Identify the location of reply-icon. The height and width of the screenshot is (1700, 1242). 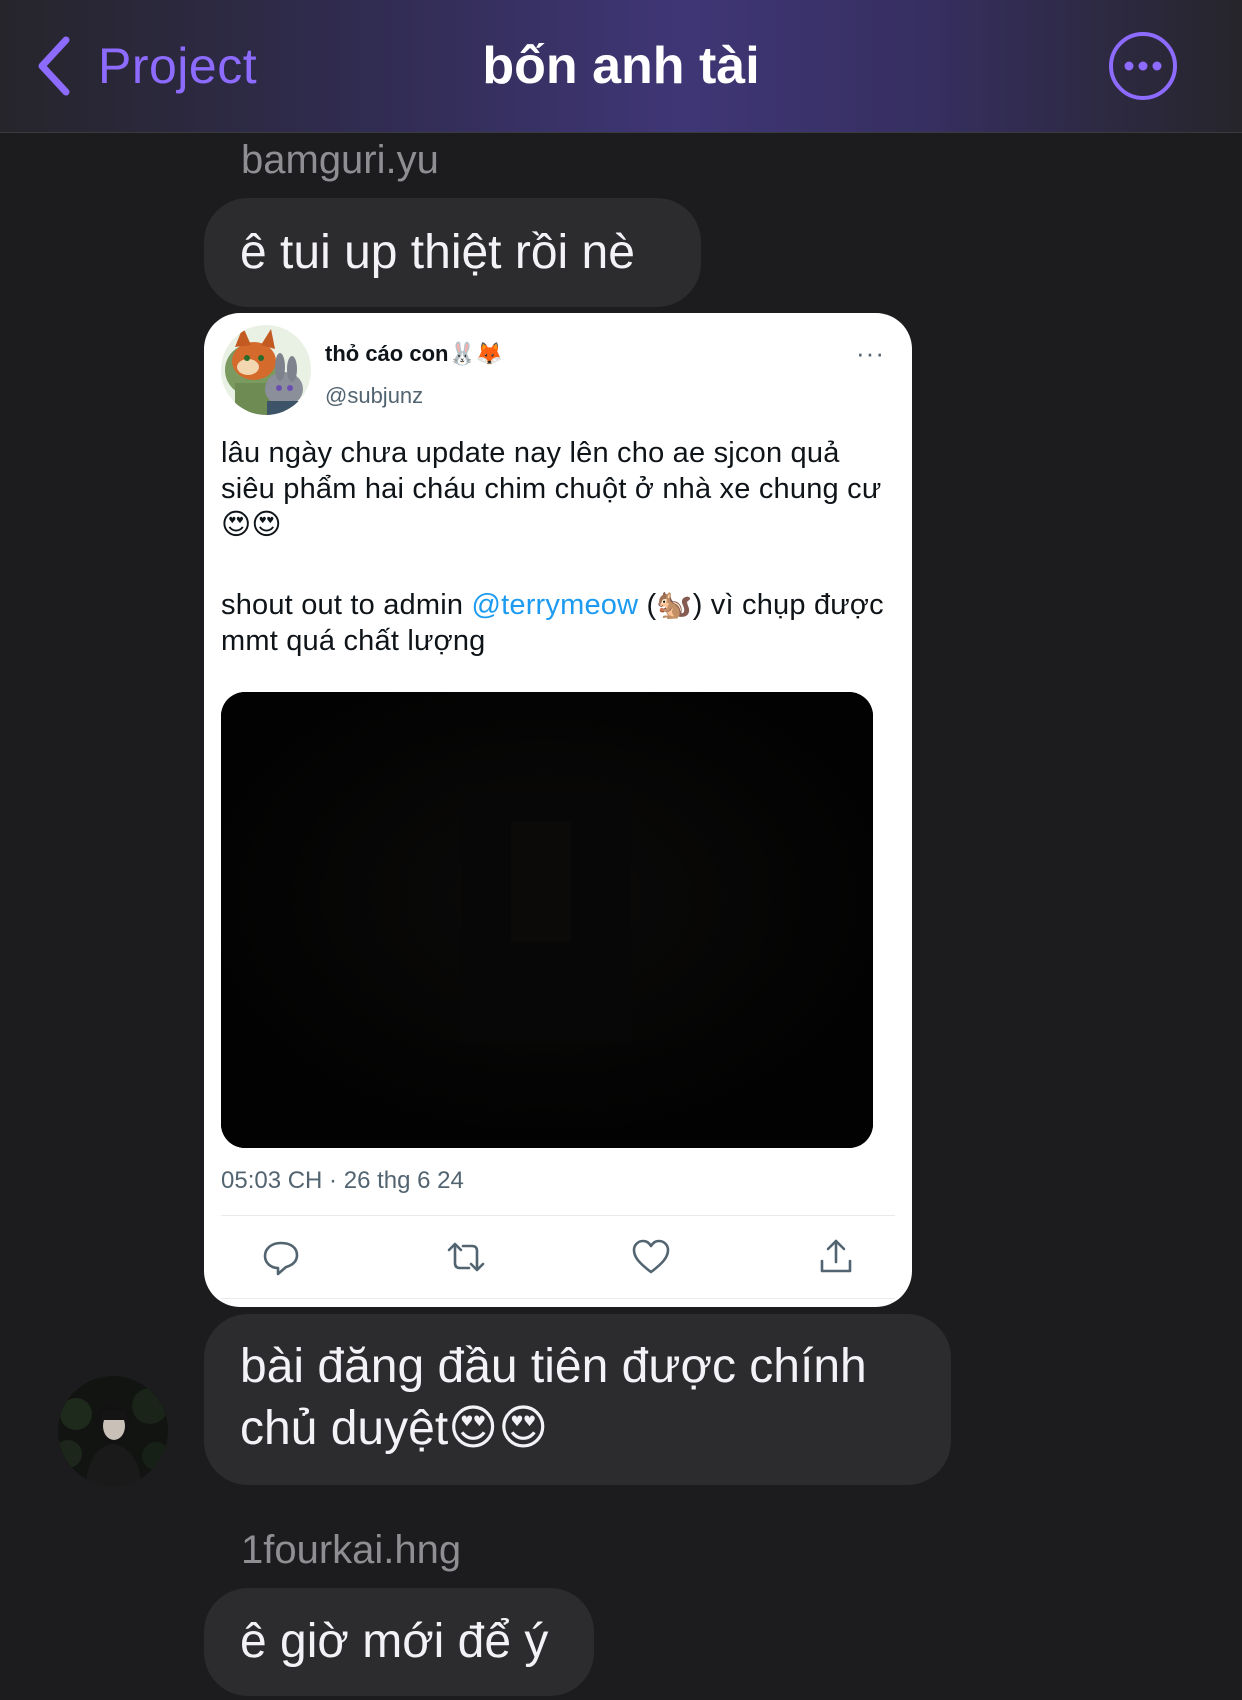
(281, 1257).